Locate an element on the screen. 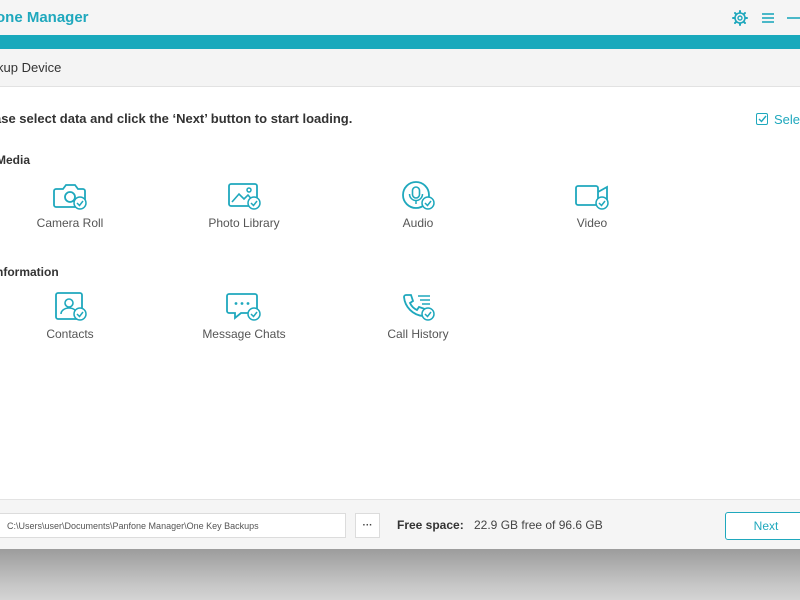 Image resolution: width=800 pixels, height=600 pixels. item-audio: Audio is located at coordinates (418, 205).